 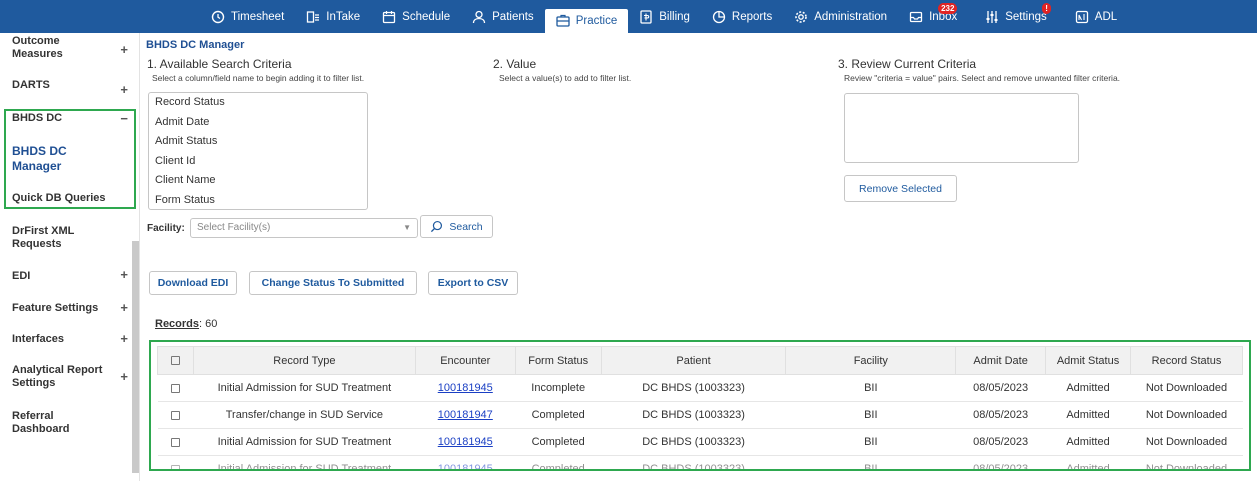 I want to click on nav-inbox: Inbox 232, so click(x=933, y=16).